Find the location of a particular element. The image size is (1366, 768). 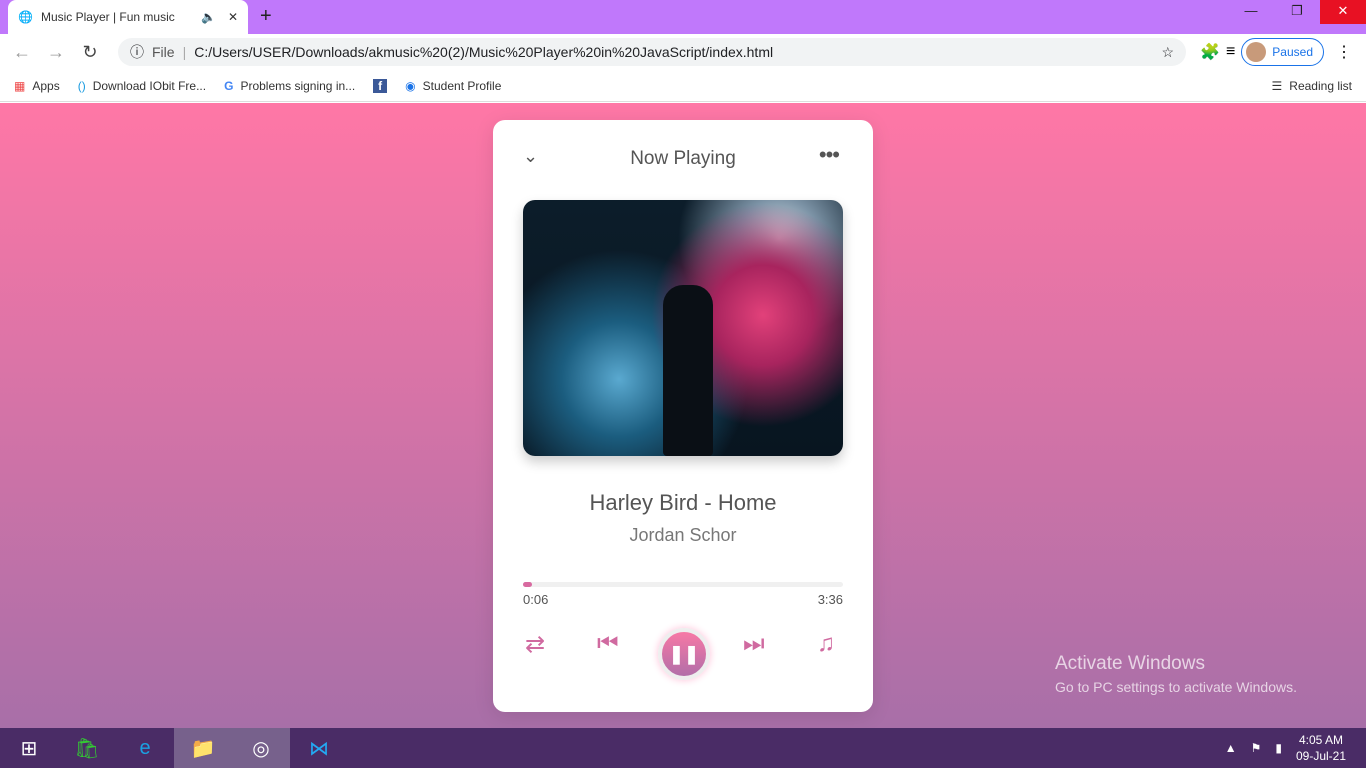

profile-button: Paused is located at coordinates (1282, 52).